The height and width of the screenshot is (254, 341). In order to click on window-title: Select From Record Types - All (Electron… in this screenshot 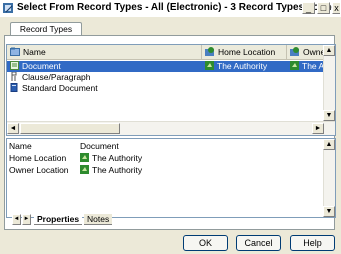, I will do `click(177, 7)`.